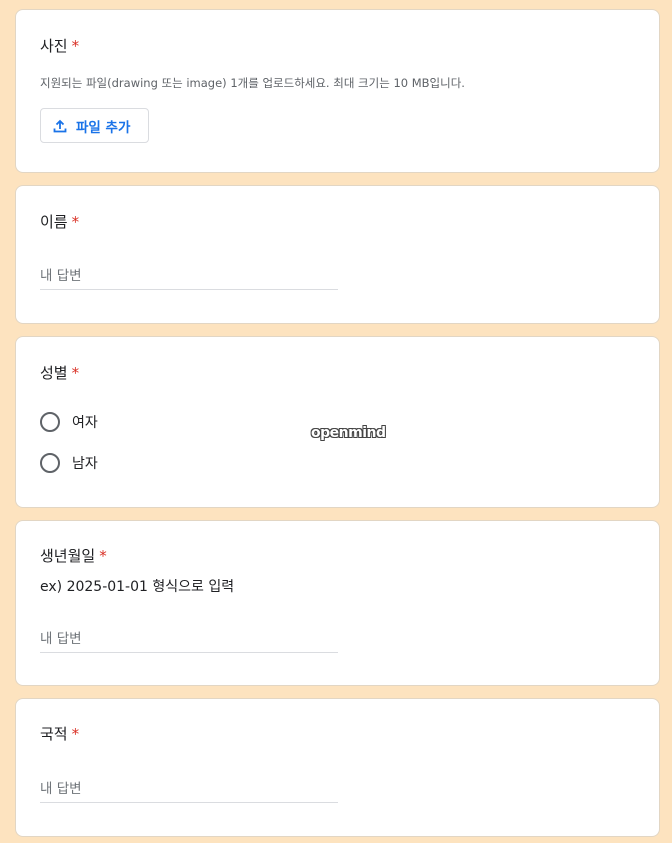  What do you see at coordinates (189, 276) in the screenshot?
I see `name-input` at bounding box center [189, 276].